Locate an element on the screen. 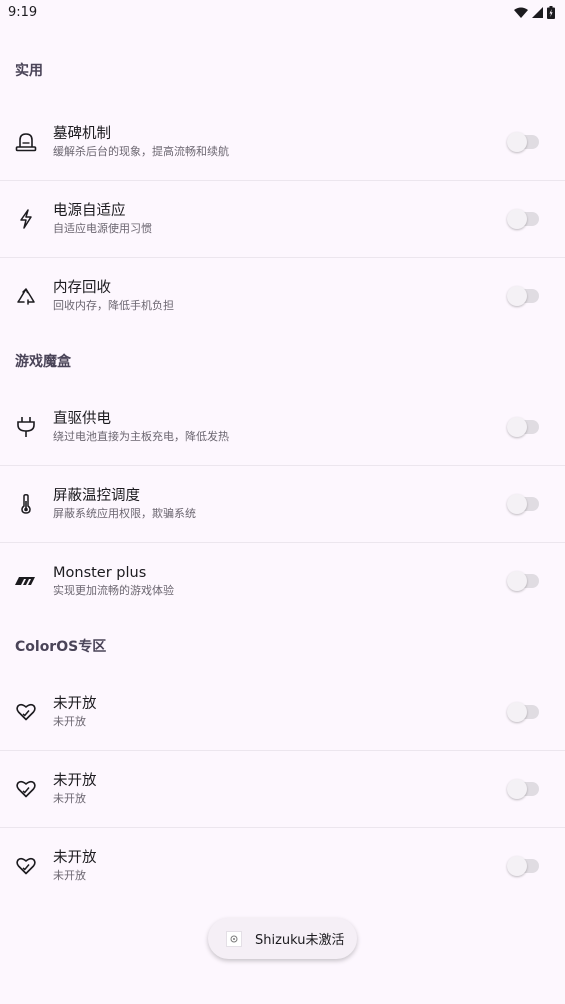 This screenshot has width=565, height=1004. status-icons is located at coordinates (534, 12).